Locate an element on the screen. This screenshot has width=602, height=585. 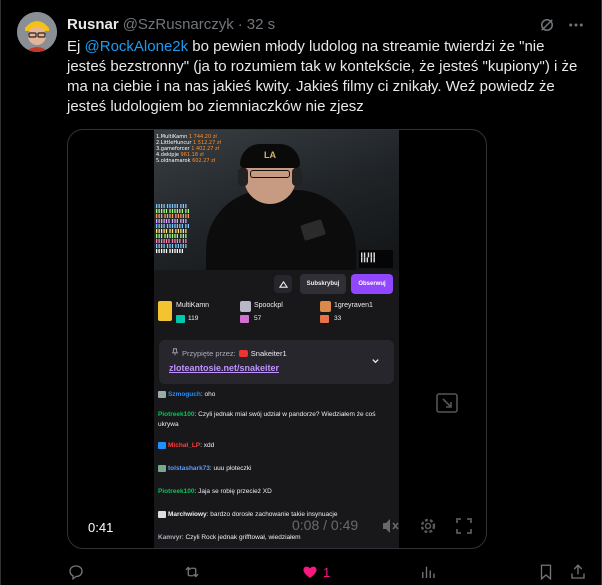
pinned-user: Snakeiter1 is located at coordinates (268, 353).